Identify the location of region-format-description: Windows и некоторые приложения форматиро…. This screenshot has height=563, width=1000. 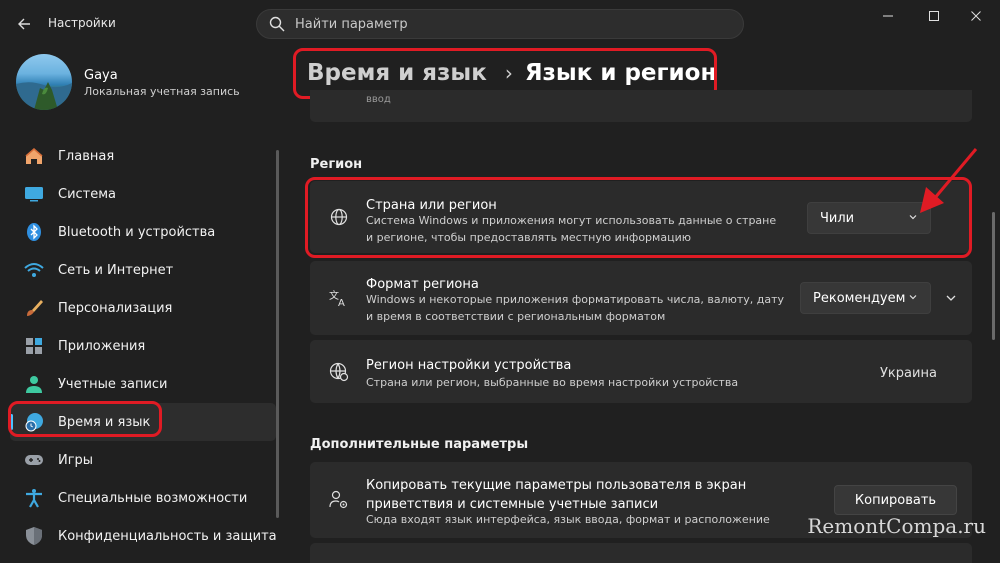
(575, 308).